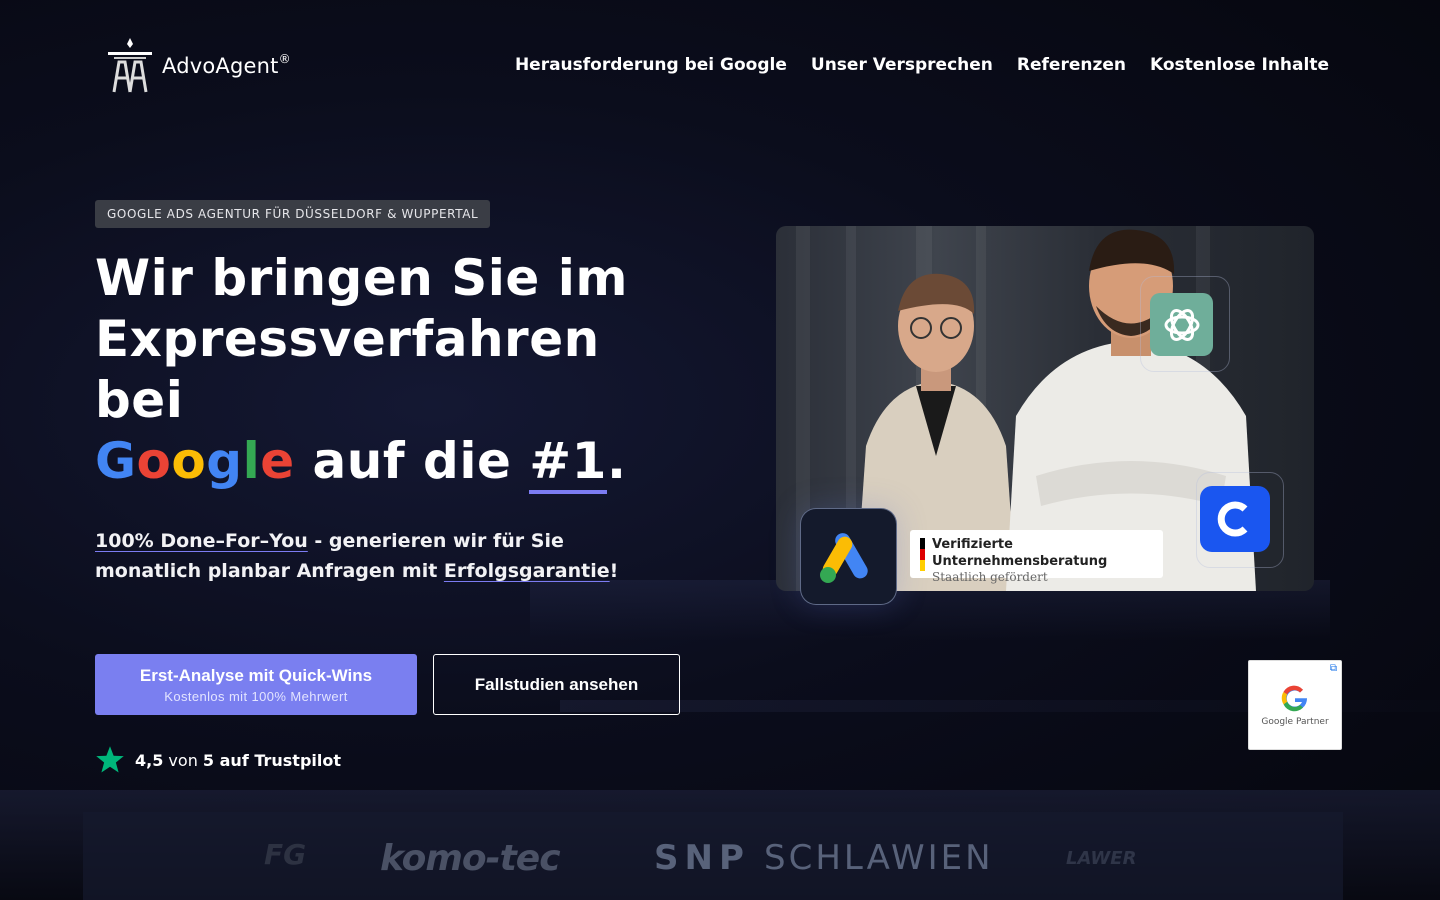  I want to click on rank-number: #1, so click(568, 463).